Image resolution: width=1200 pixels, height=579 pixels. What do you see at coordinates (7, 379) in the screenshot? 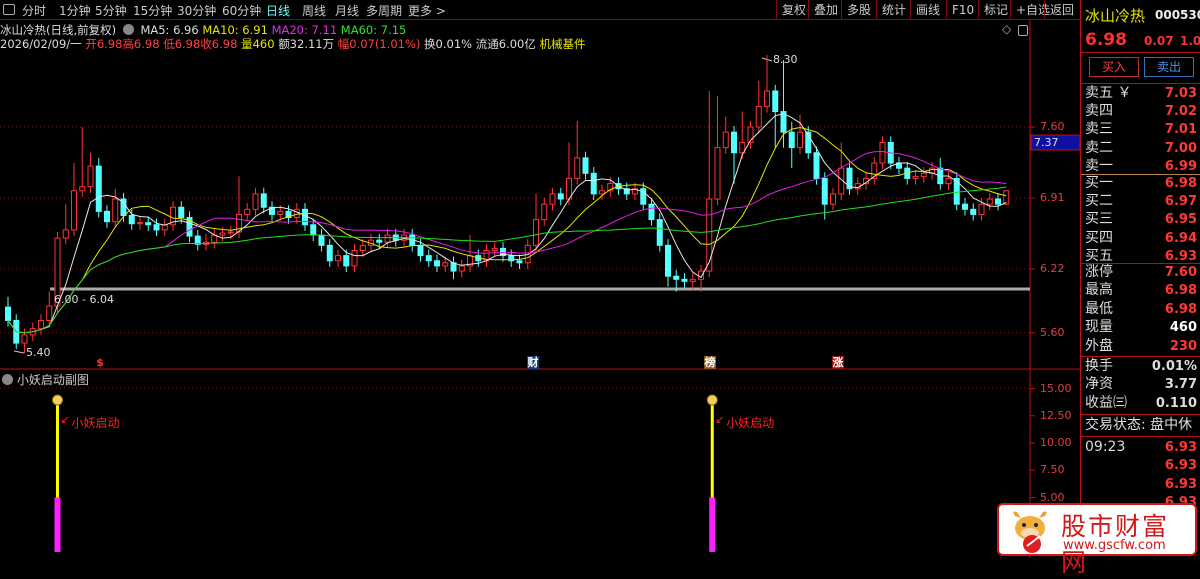
I see `collapse-icon` at bounding box center [7, 379].